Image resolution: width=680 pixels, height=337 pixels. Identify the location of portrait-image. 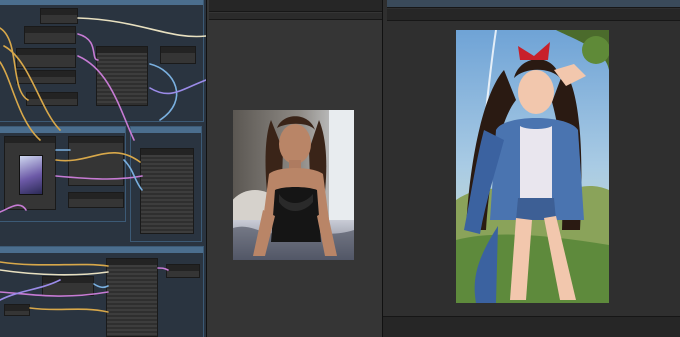
(293, 185).